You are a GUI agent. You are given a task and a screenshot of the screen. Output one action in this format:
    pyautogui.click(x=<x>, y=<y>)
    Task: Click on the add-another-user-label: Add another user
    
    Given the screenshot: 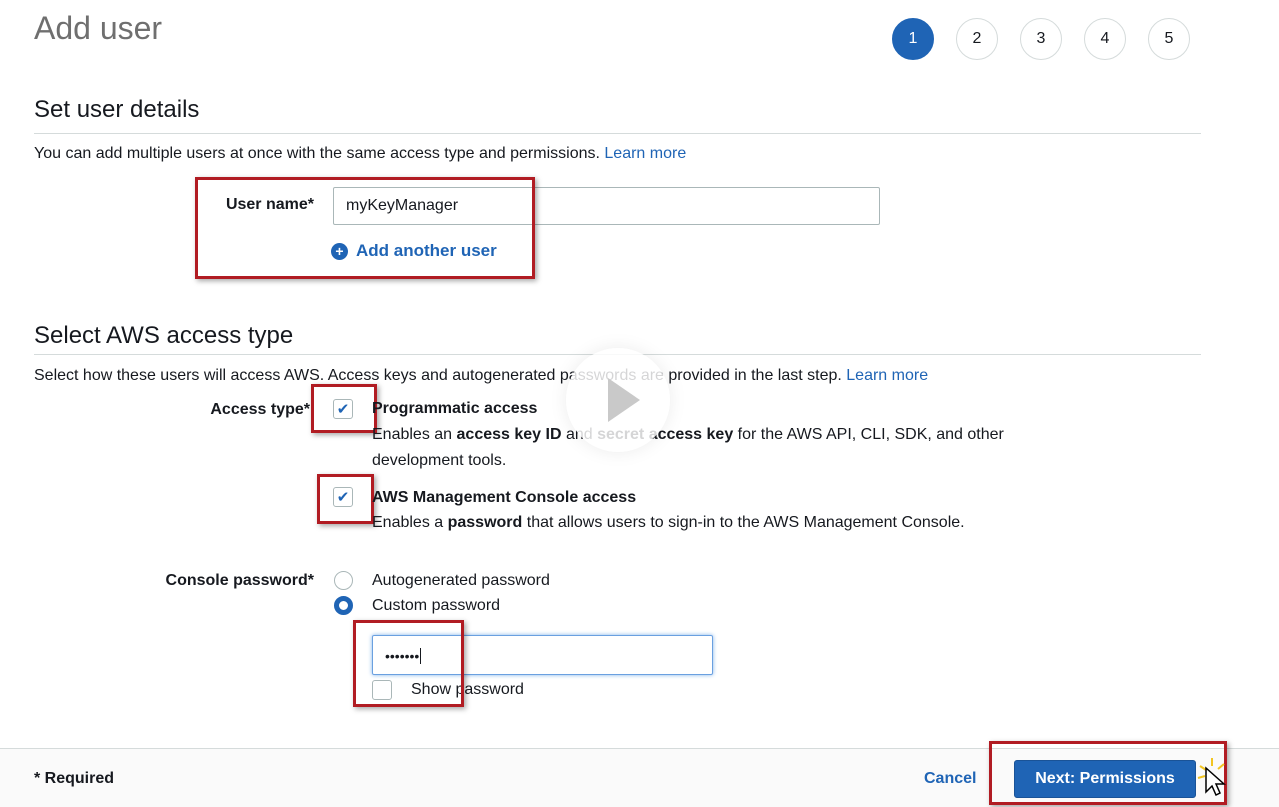 What is the action you would take?
    pyautogui.click(x=426, y=250)
    